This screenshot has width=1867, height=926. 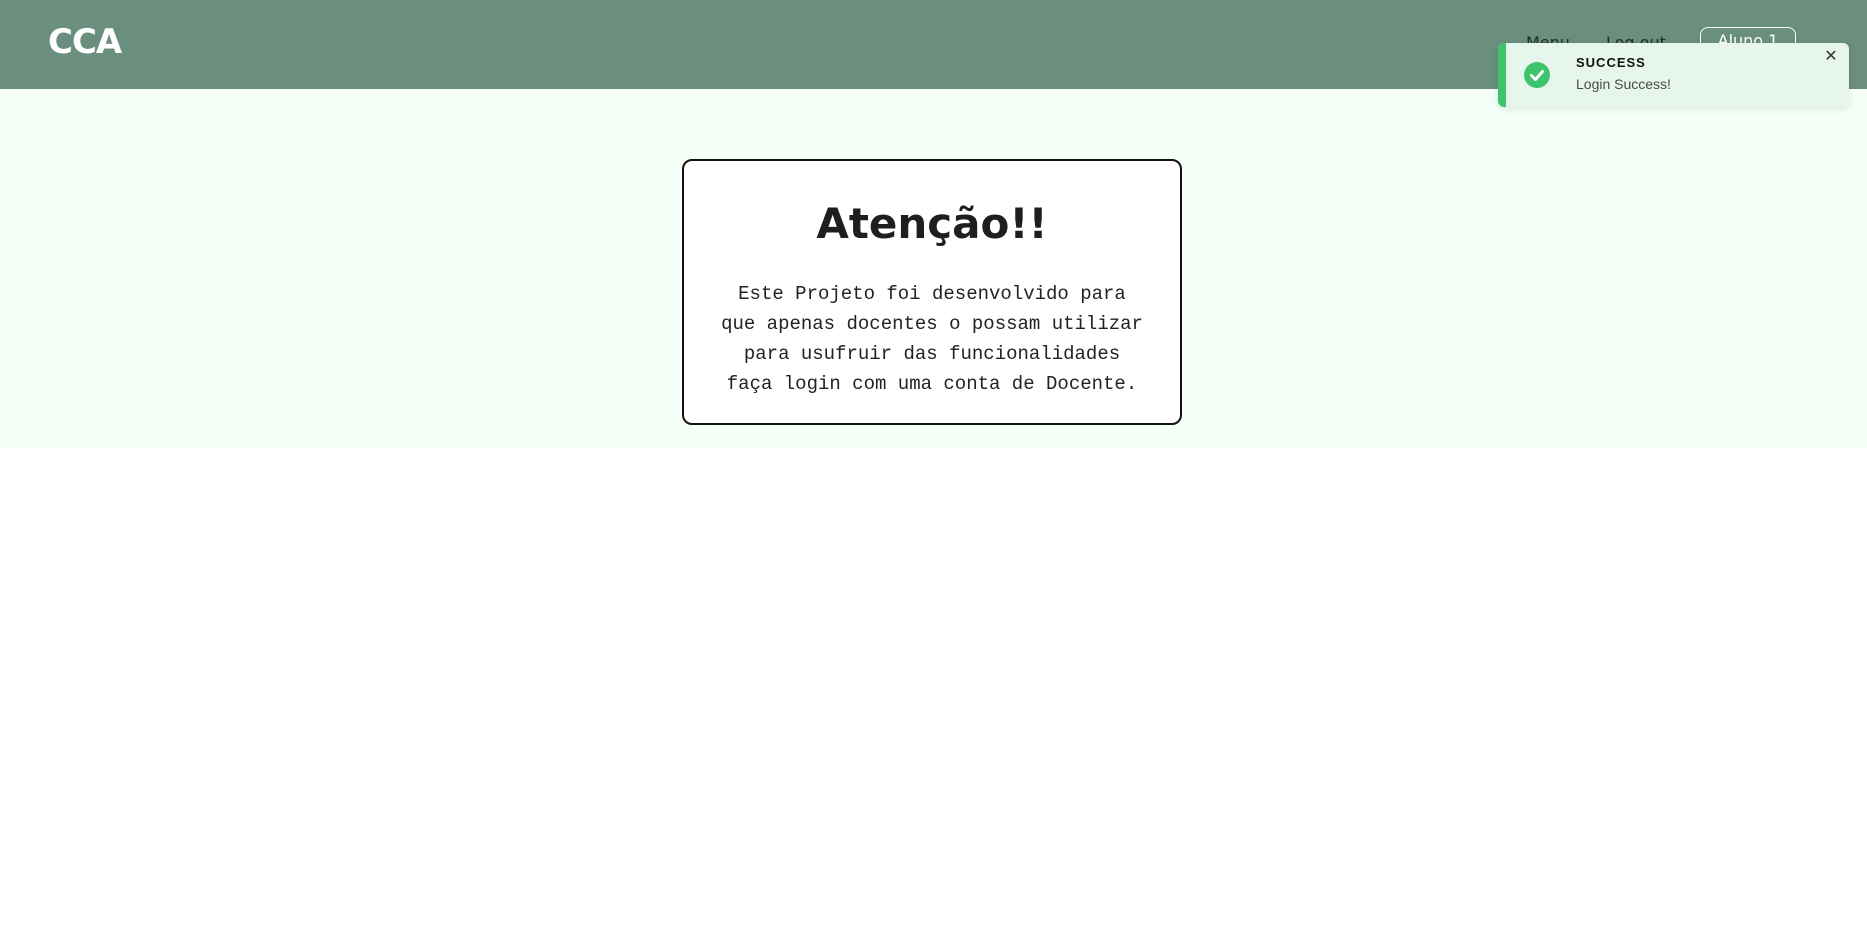 I want to click on notice-line: Este Projeto foi desenvolvido para, so click(x=932, y=294).